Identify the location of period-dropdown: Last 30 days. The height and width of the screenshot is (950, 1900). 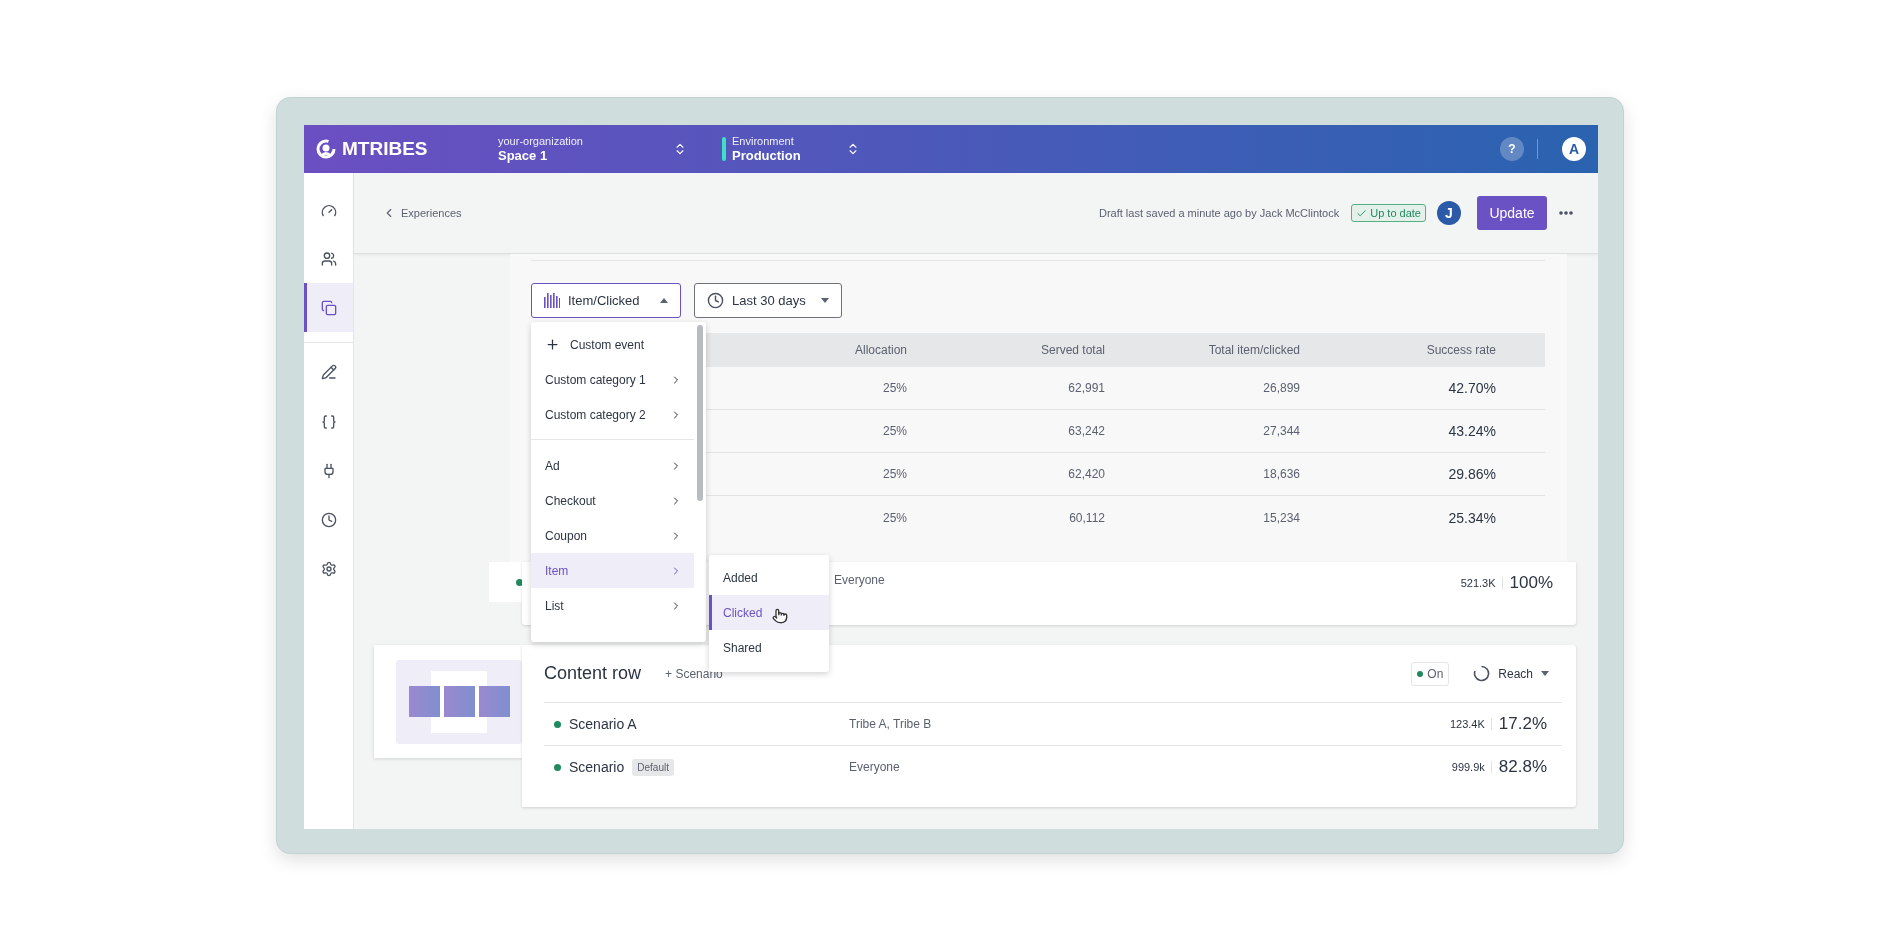
(768, 300).